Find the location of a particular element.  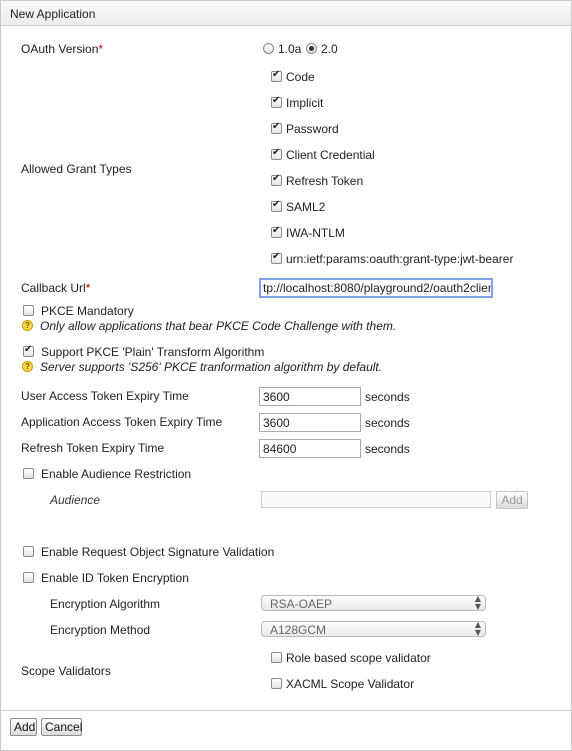

user-token-expiry-unit: seconds is located at coordinates (387, 397).